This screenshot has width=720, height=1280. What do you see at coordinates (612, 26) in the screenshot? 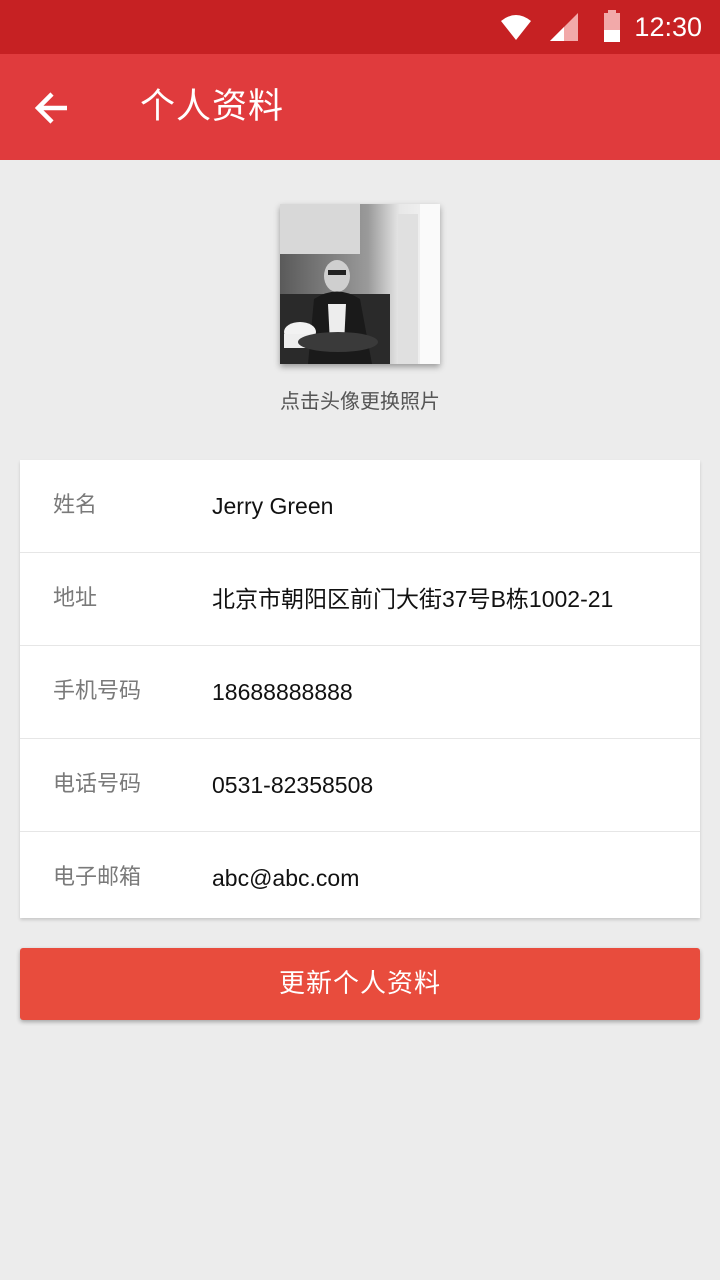
I see `battery-icon` at bounding box center [612, 26].